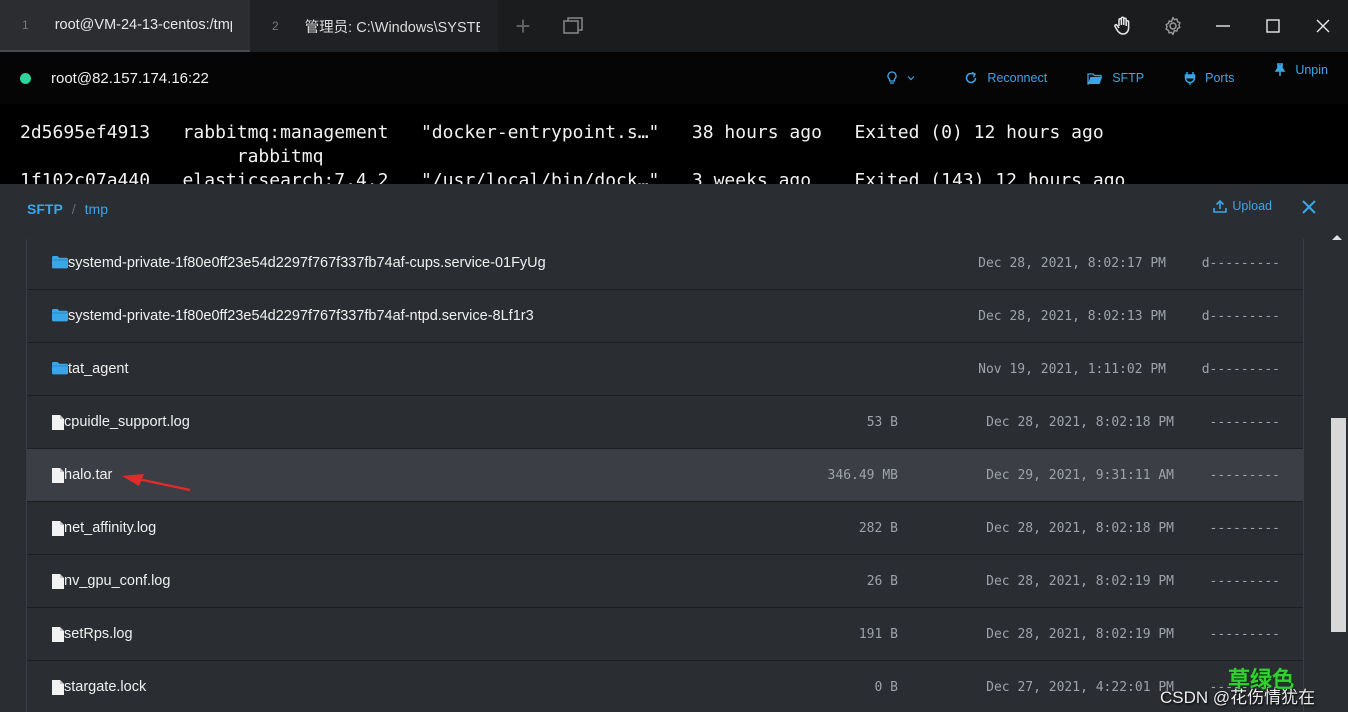  Describe the element at coordinates (1252, 206) in the screenshot. I see `upload-label: Upload` at that location.